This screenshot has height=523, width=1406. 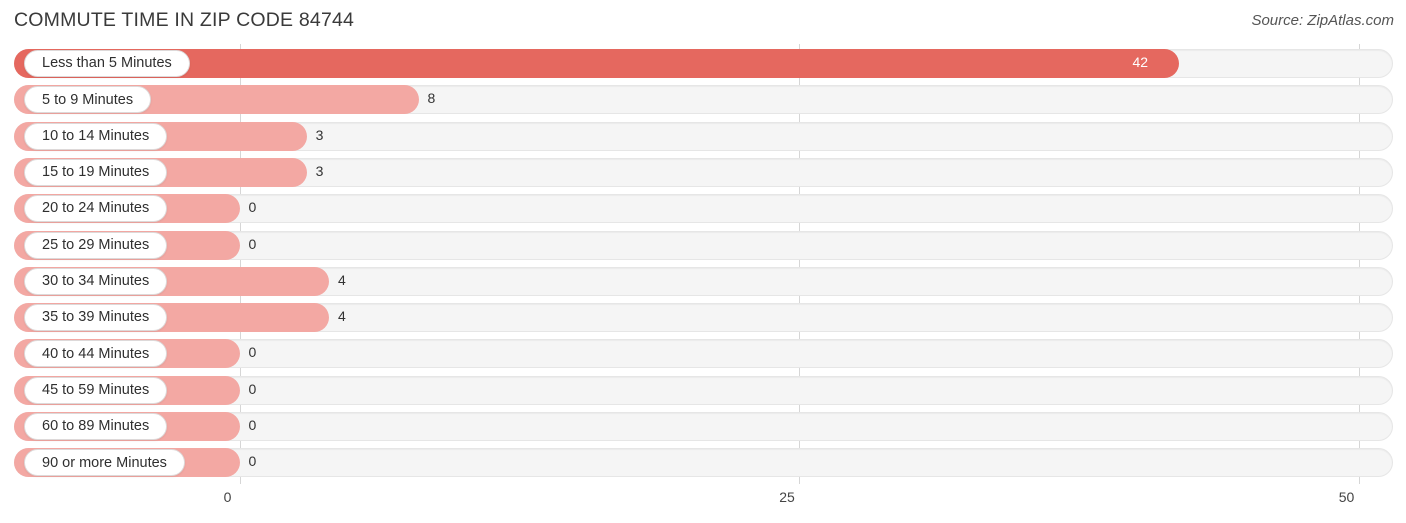 I want to click on bar-value-label: 42, so click(x=1140, y=62).